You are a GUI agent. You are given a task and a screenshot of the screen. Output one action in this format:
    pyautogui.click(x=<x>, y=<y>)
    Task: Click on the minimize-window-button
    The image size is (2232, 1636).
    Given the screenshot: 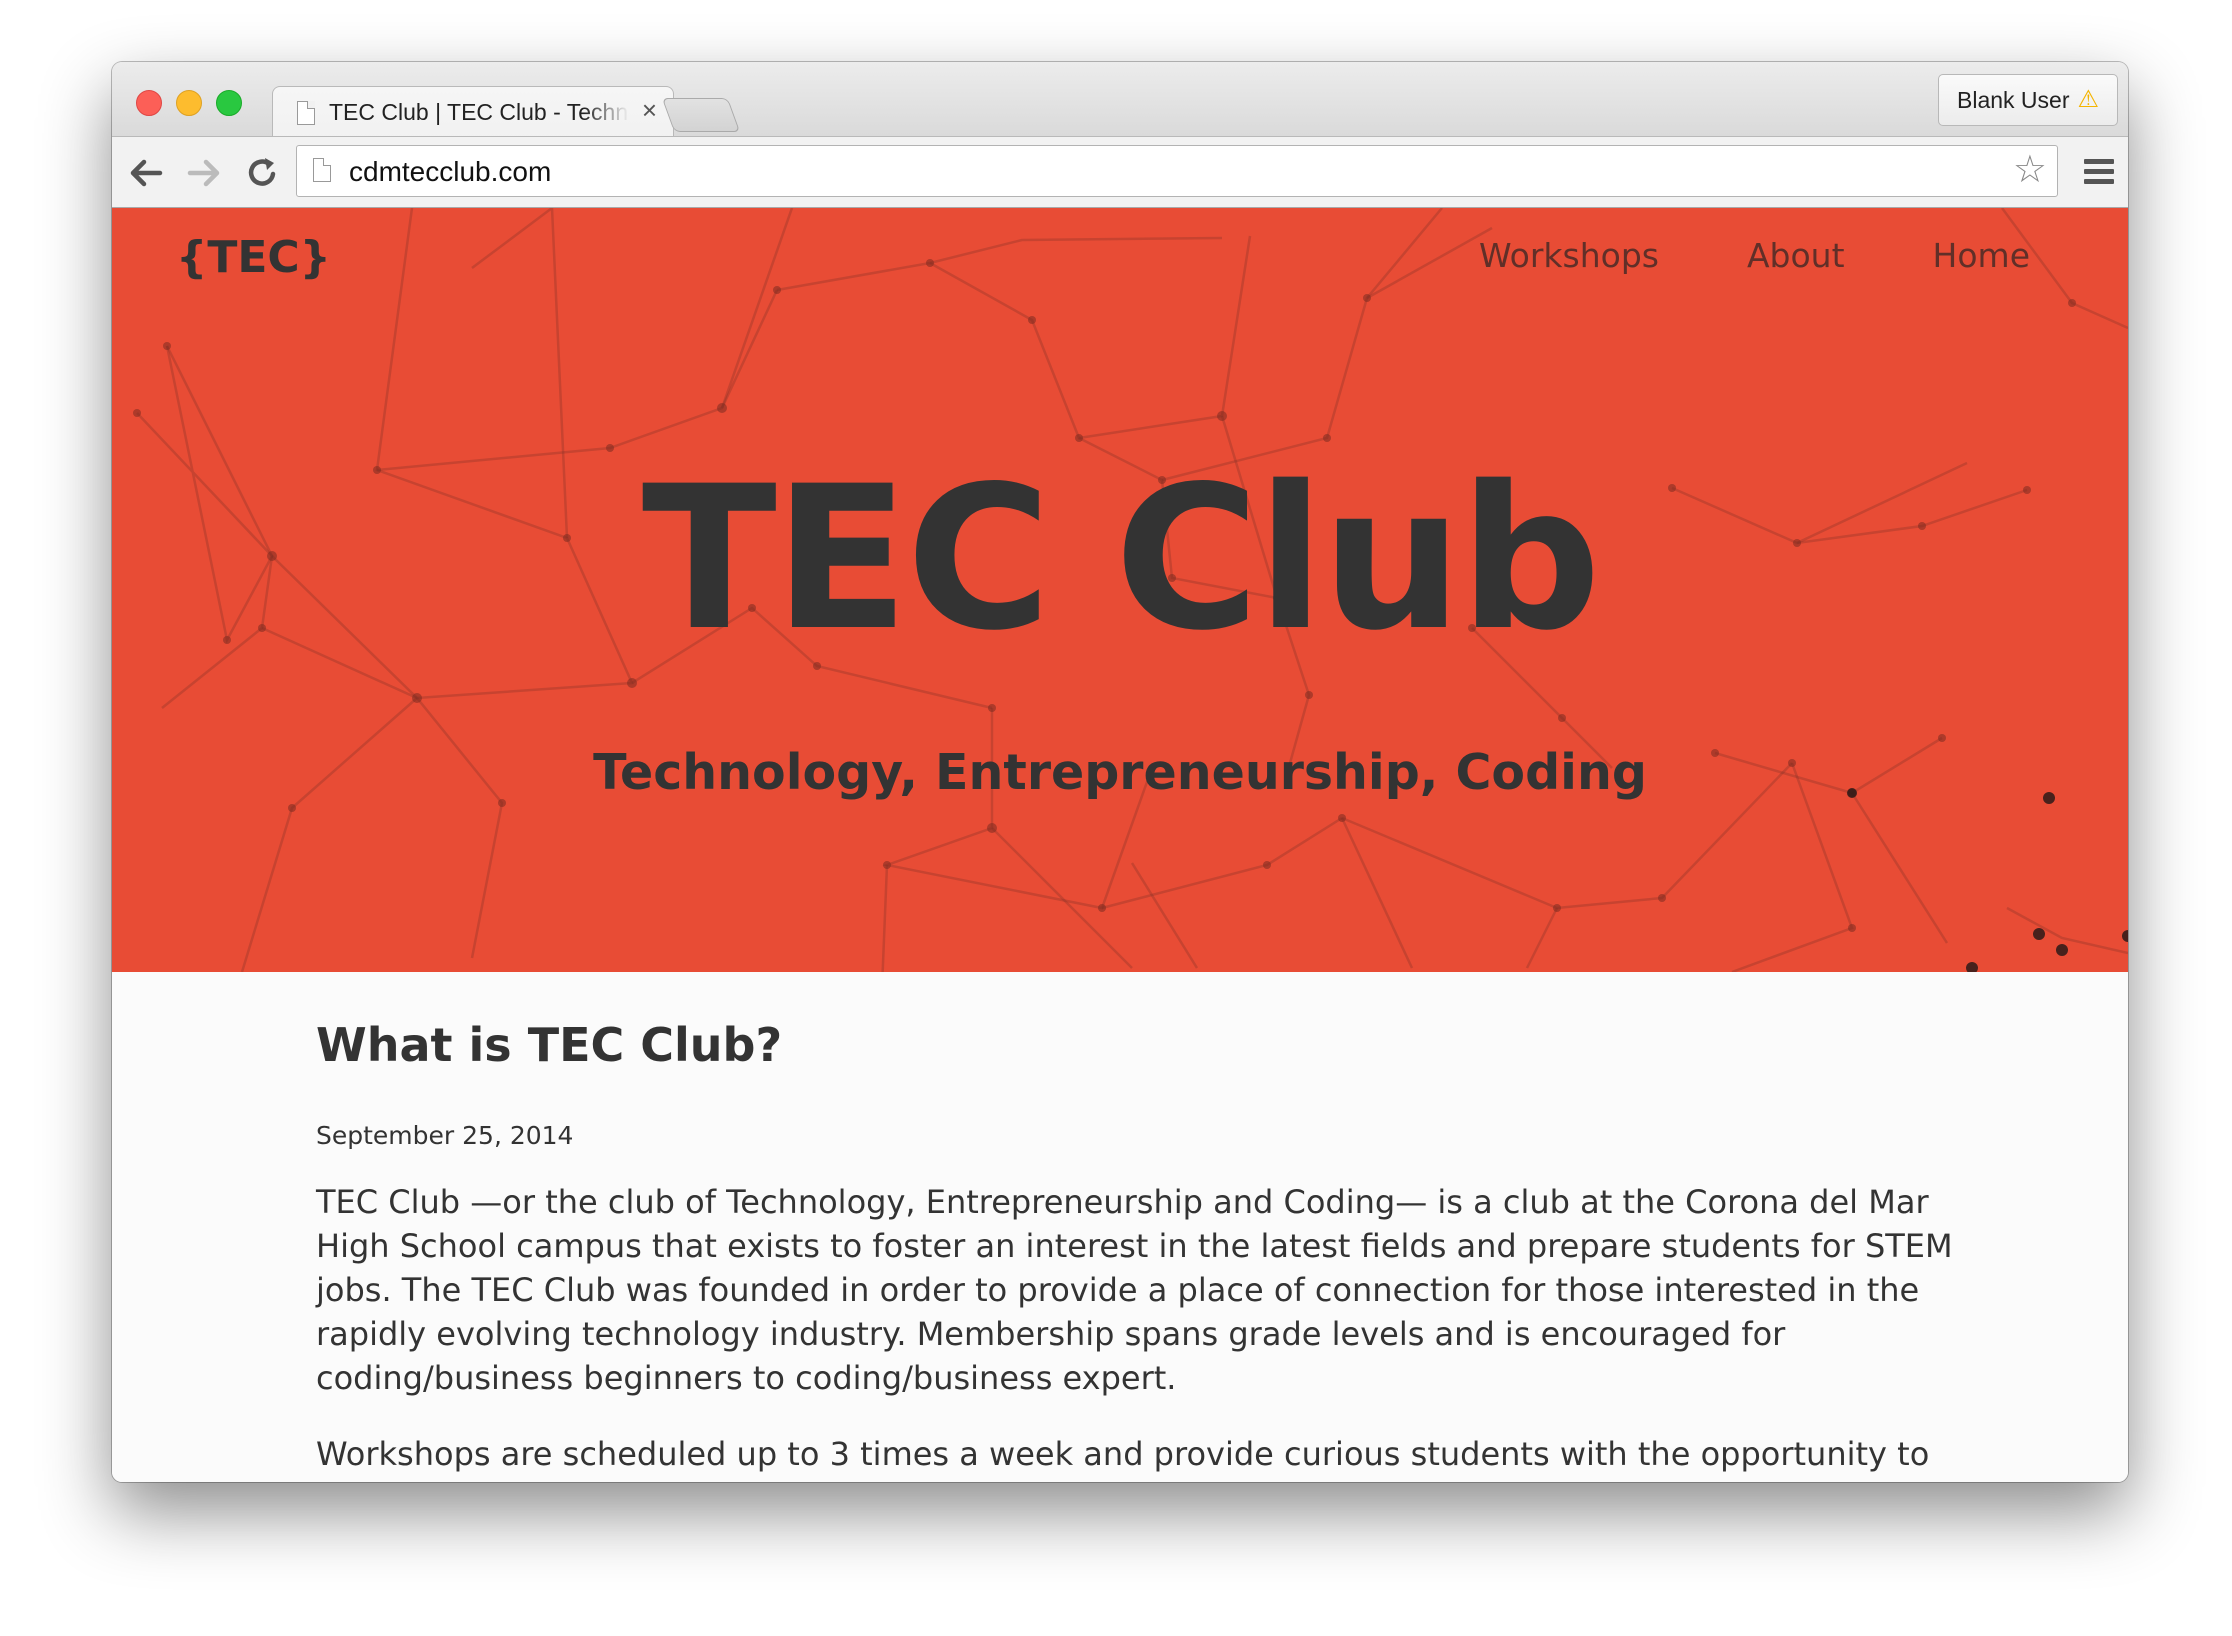 What is the action you would take?
    pyautogui.click(x=189, y=103)
    